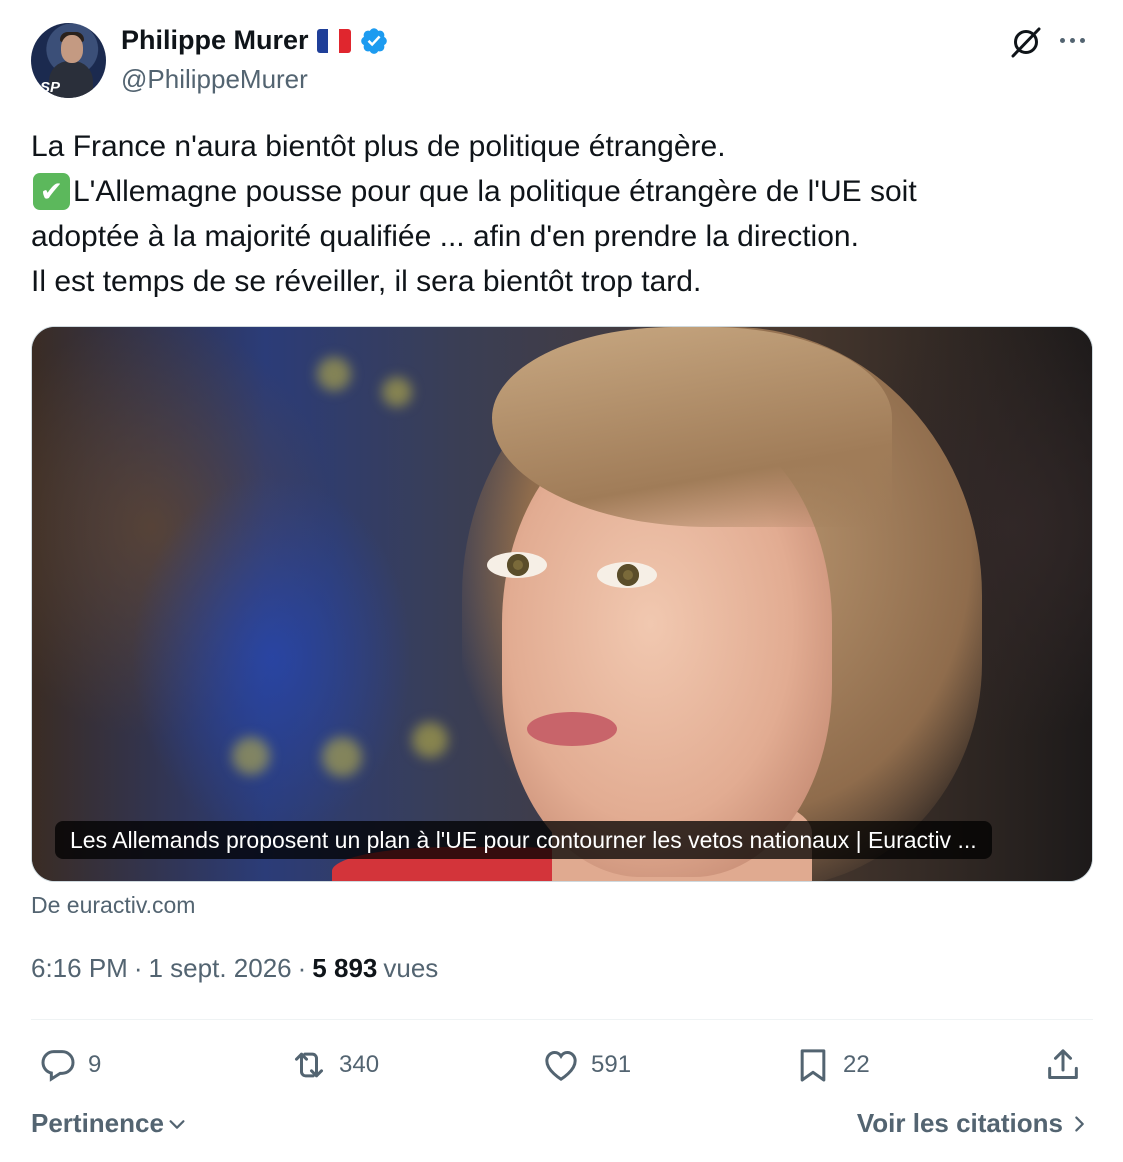 This screenshot has width=1123, height=1162. What do you see at coordinates (95, 1064) in the screenshot?
I see `reply-count: 9` at bounding box center [95, 1064].